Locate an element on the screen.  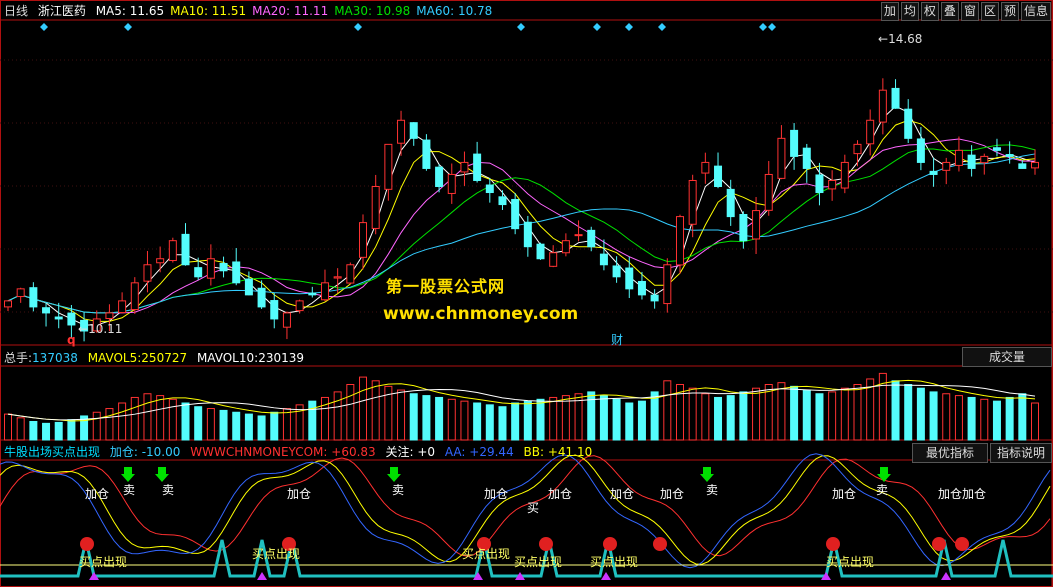
toolbar-button-3: 叠 is located at coordinates (949, 11).